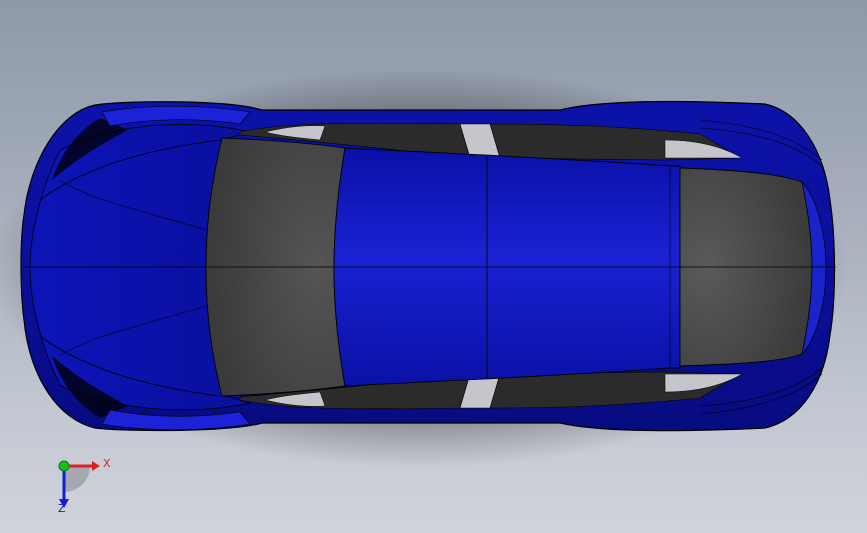 The height and width of the screenshot is (533, 867). I want to click on triad-z-label: Z, so click(62, 508).